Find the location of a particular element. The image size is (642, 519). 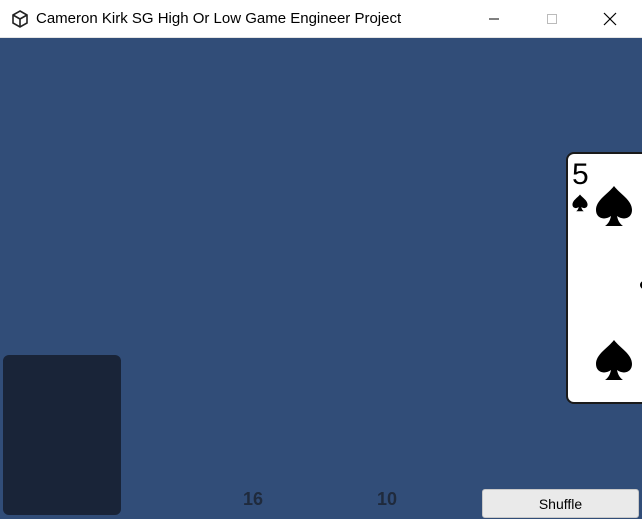

score-right: 10 is located at coordinates (387, 499).